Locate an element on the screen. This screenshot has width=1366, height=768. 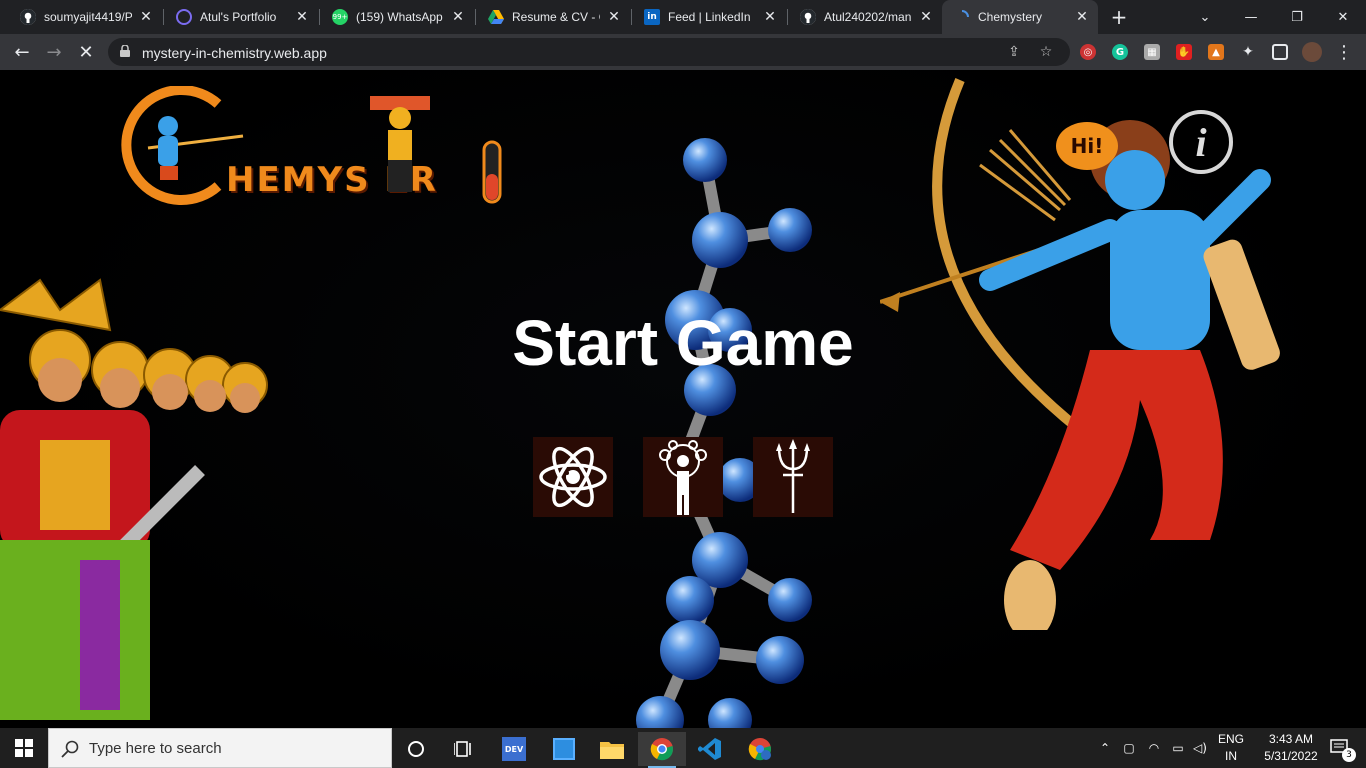
dev-icon: DEV is located at coordinates (514, 749).